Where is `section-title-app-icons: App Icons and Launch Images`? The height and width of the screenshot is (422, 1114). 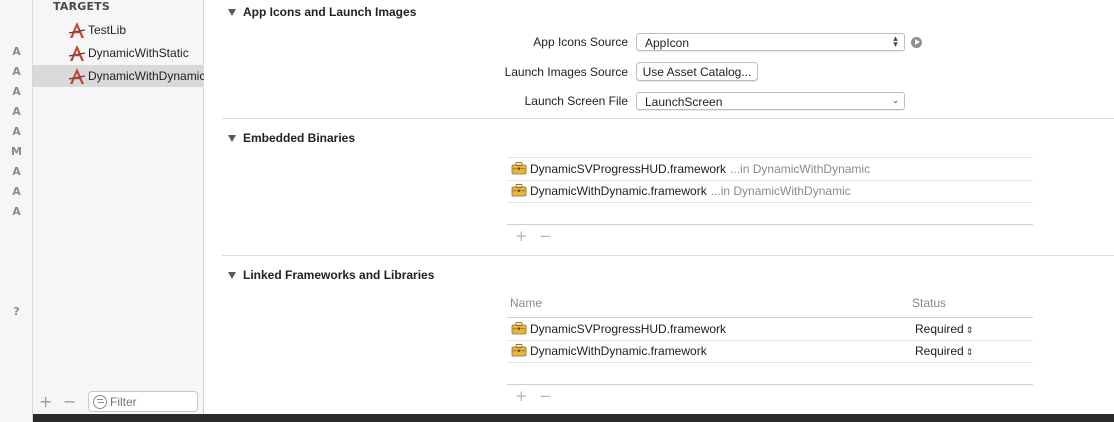
section-title-app-icons: App Icons and Launch Images is located at coordinates (322, 12).